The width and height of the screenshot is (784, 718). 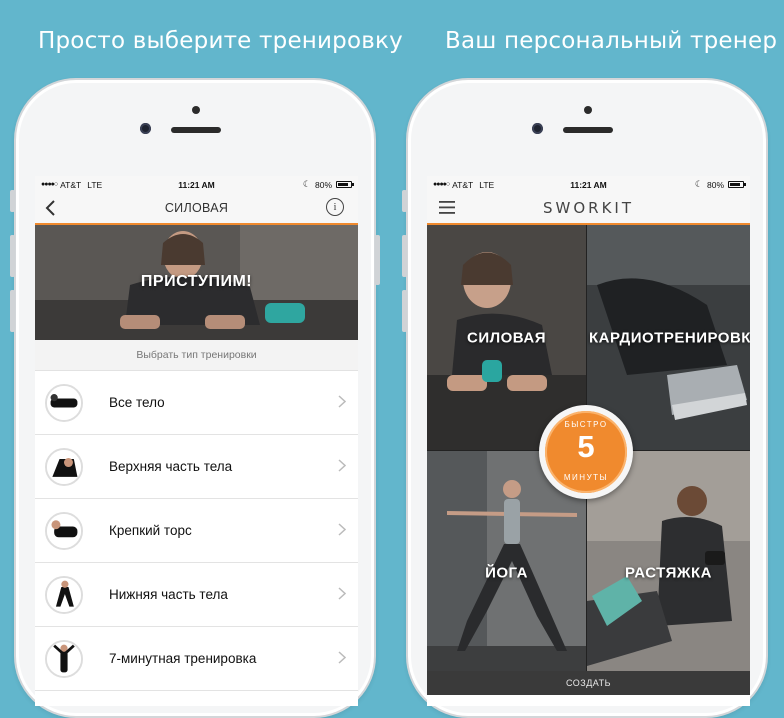 I want to click on quick-top-label: БЫСТРО, so click(x=586, y=424).